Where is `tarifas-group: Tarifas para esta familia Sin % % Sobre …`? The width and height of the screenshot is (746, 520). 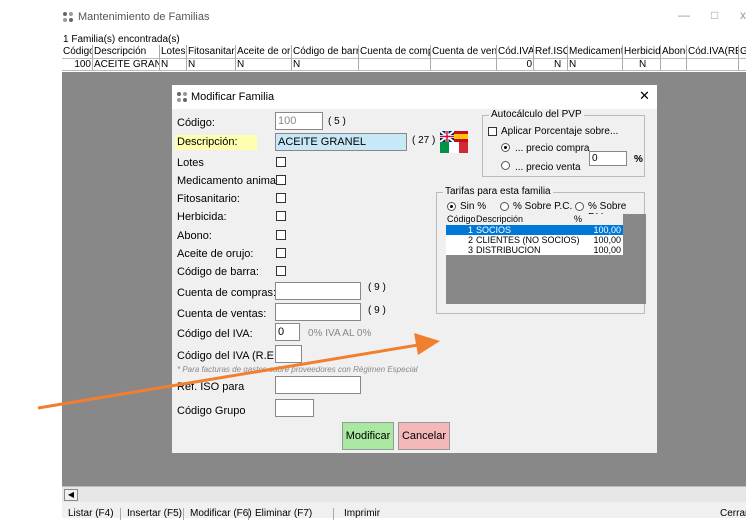 tarifas-group: Tarifas para esta familia Sin % % Sobre … is located at coordinates (541, 250).